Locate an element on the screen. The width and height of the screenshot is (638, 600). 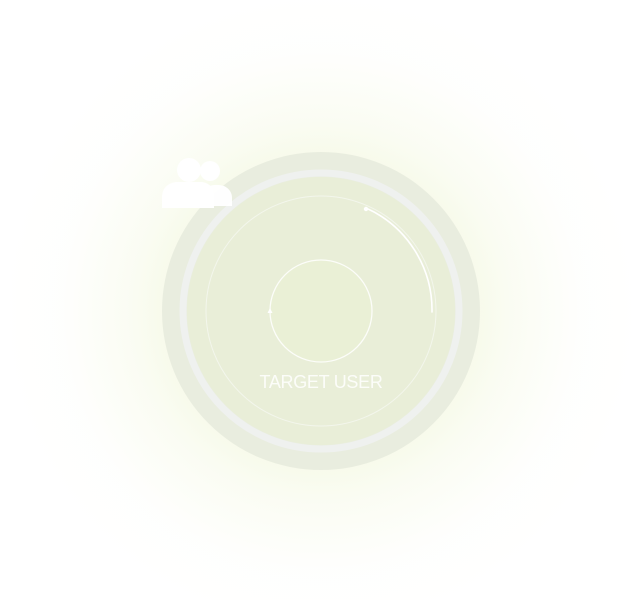
users-icon is located at coordinates (197, 183).